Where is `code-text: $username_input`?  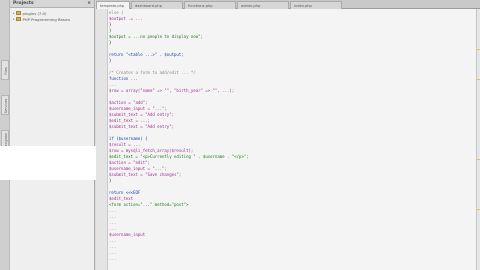
code-text: $username_input is located at coordinates (127, 234).